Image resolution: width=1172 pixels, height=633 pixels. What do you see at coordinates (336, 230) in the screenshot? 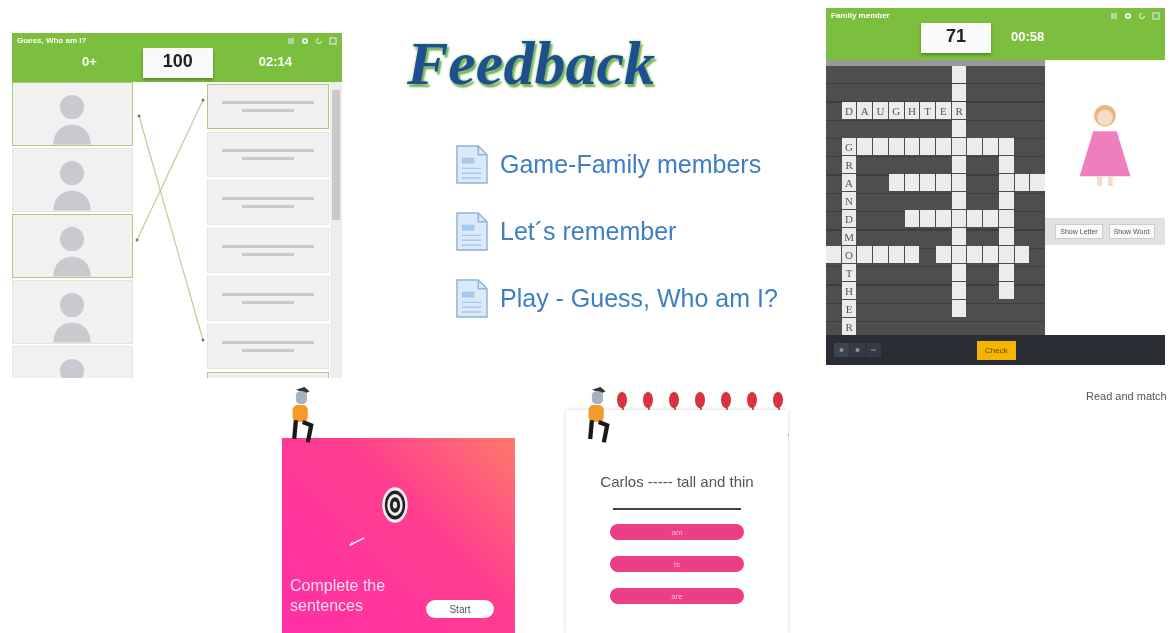
I see `scrollbar` at bounding box center [336, 230].